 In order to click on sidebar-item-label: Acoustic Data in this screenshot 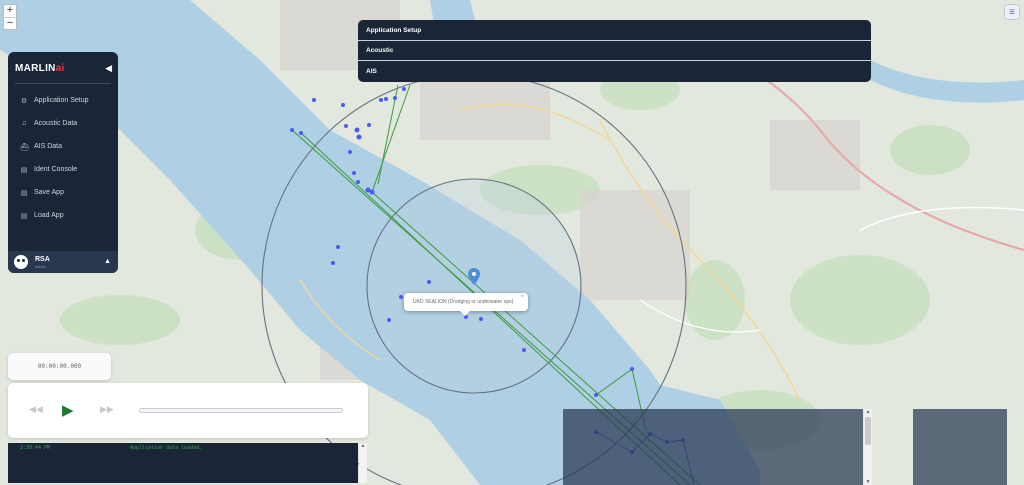, I will do `click(56, 123)`.